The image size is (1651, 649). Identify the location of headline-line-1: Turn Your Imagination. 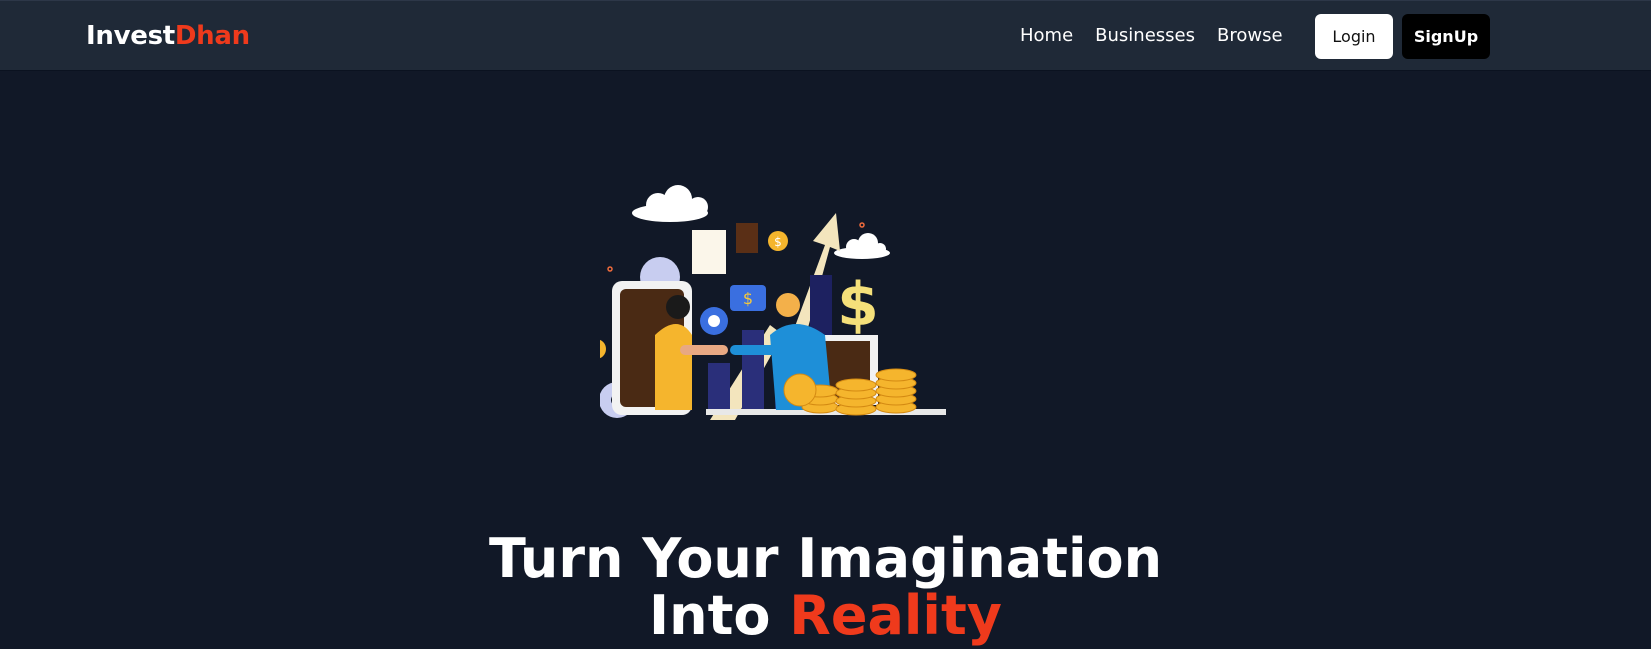
(825, 558).